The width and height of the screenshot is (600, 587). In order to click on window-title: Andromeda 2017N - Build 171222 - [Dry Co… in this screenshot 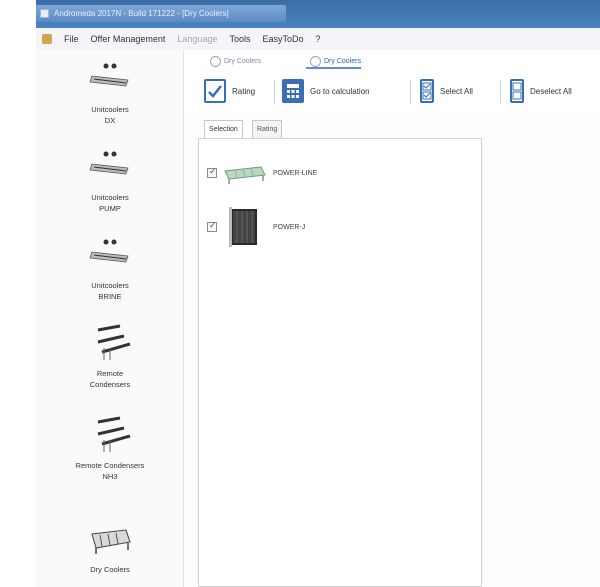, I will do `click(141, 13)`.